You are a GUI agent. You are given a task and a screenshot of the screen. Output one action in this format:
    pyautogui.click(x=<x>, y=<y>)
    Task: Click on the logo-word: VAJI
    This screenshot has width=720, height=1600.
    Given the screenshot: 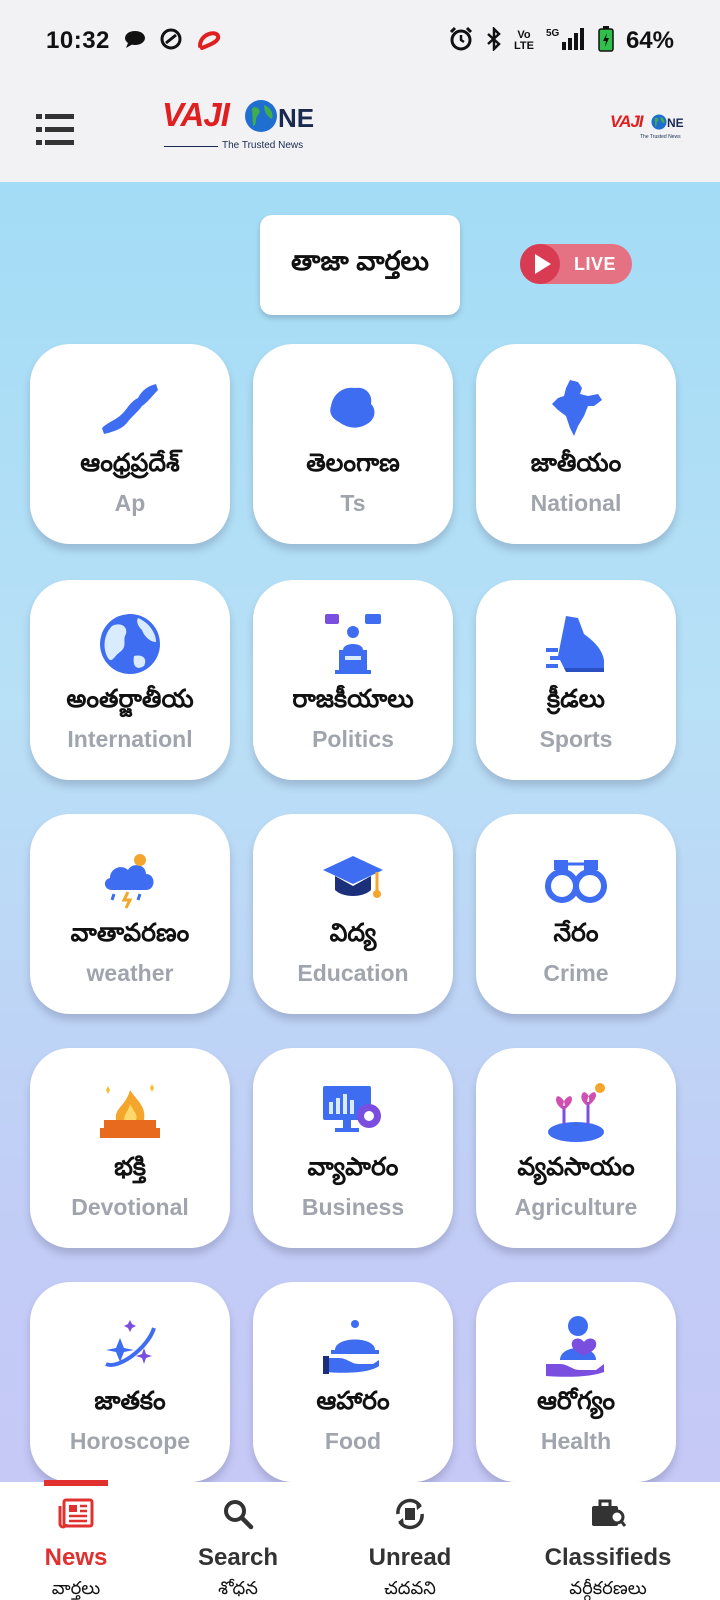 What is the action you would take?
    pyautogui.click(x=196, y=114)
    